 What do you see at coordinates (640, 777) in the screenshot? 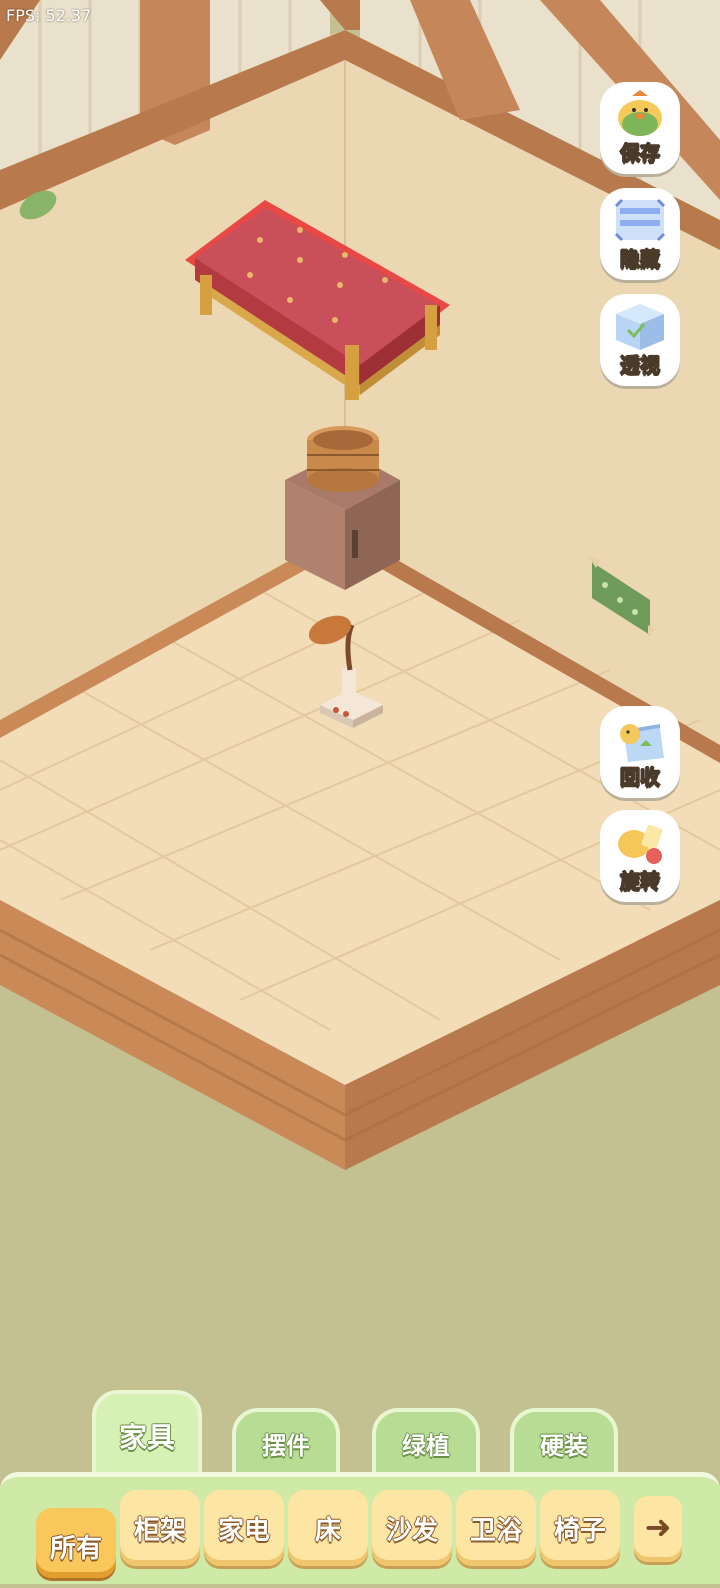
I see `recycle-label: 回收` at bounding box center [640, 777].